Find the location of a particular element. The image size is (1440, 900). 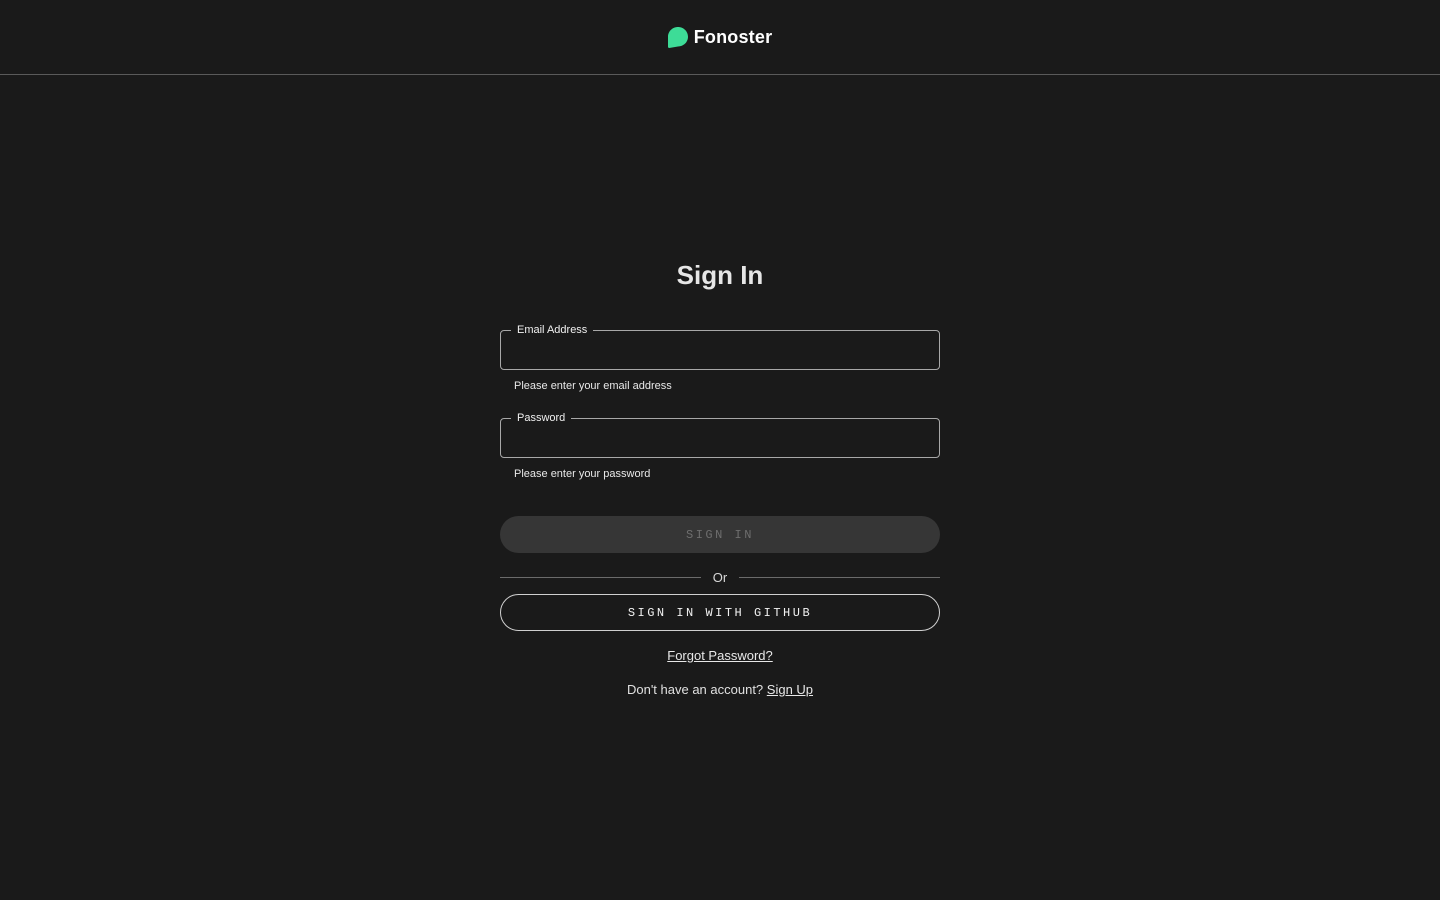

github-sign-in-button: Sign in with Github is located at coordinates (720, 612).